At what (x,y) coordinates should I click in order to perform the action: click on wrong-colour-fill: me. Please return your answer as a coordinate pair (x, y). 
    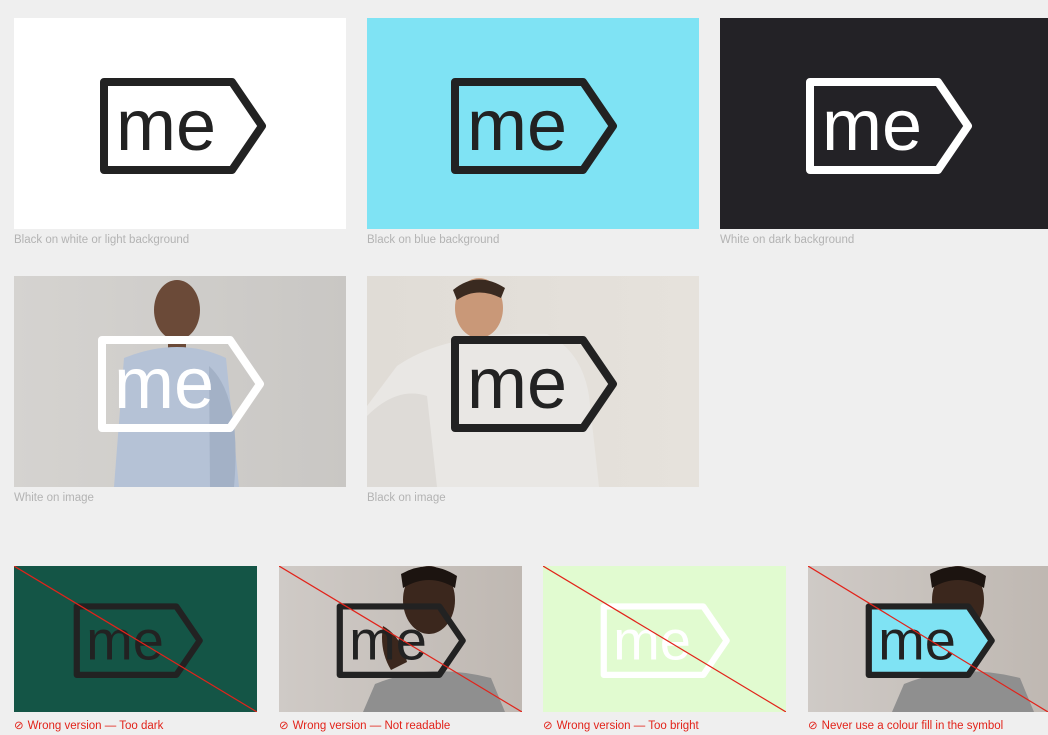
    Looking at the image, I should click on (928, 639).